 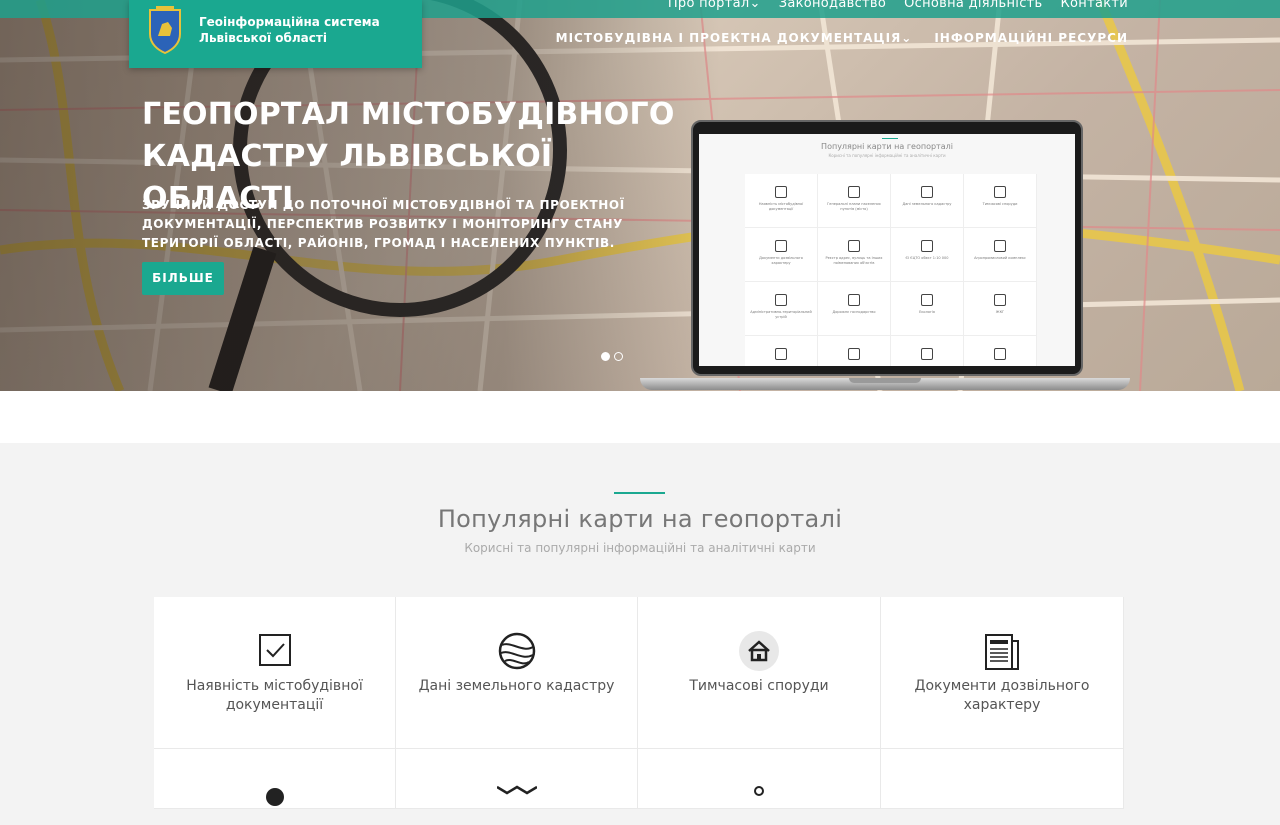 What do you see at coordinates (640, 519) in the screenshot?
I see `section-title: Популярні карти на геопорталі` at bounding box center [640, 519].